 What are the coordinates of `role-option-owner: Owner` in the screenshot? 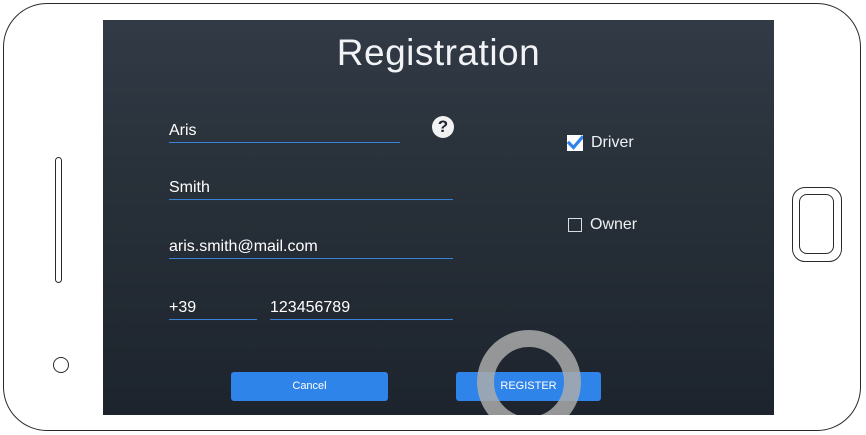 It's located at (602, 225).